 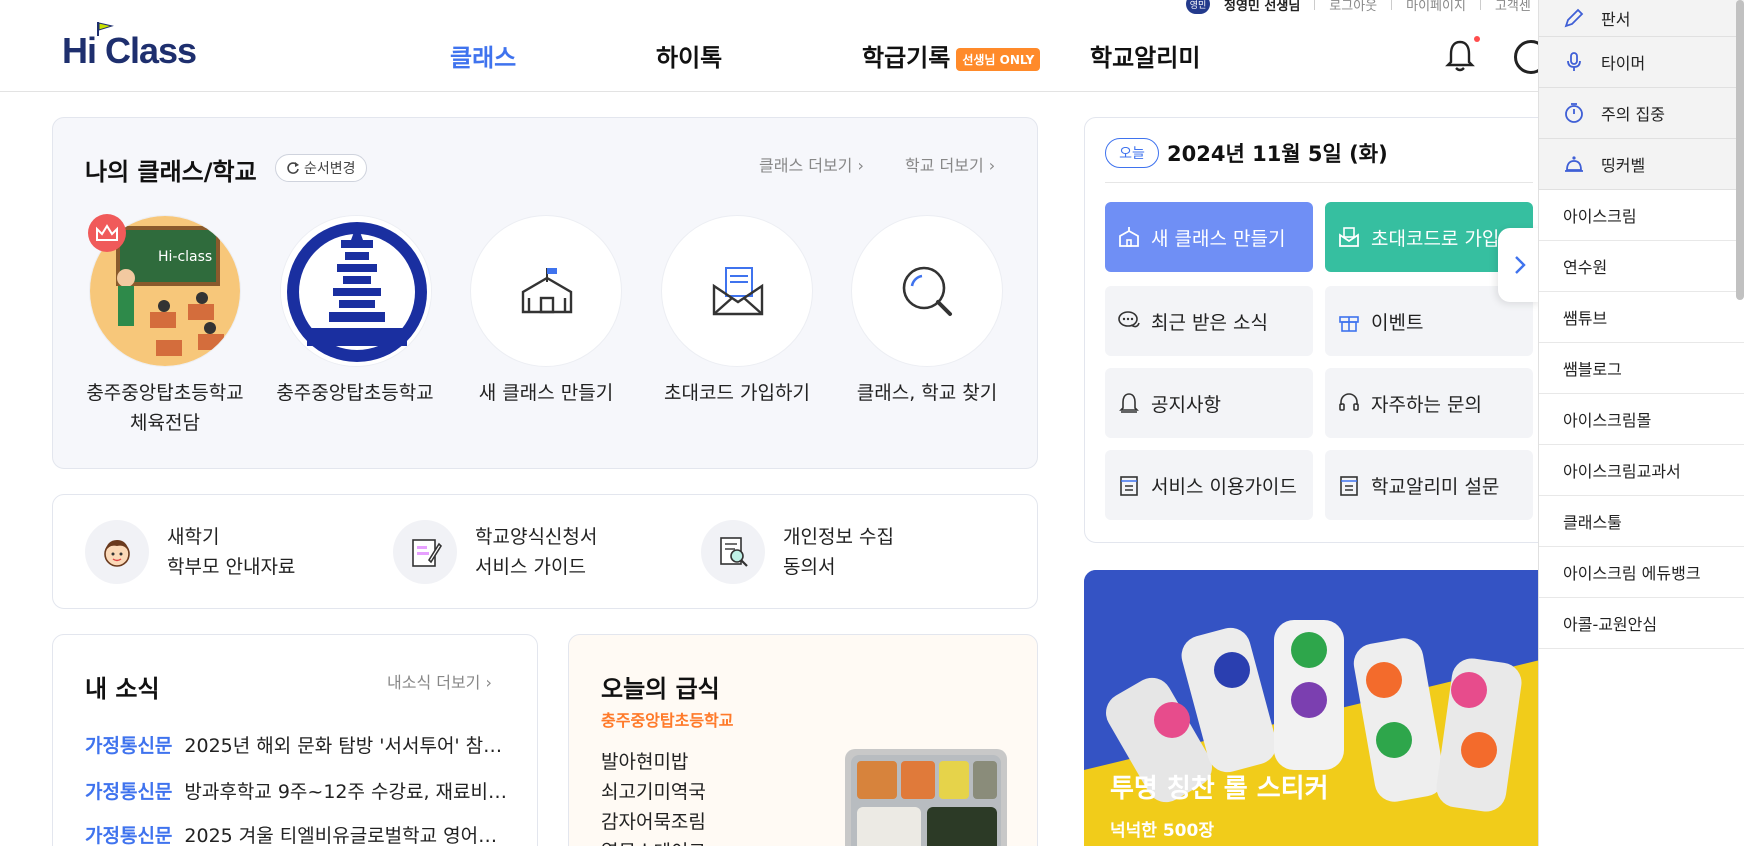 I want to click on side-tool-thinkerbell: 띵커벨, so click(x=1641, y=164).